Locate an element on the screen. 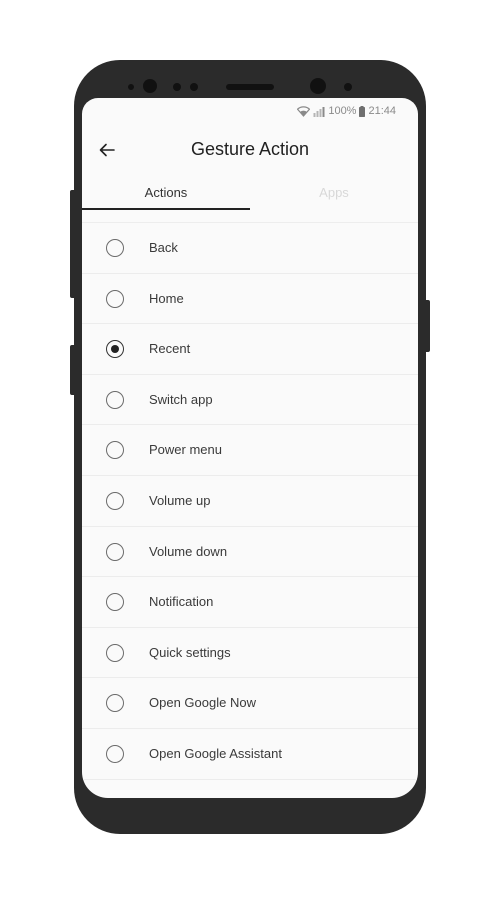  action-label: Open Google Now is located at coordinates (202, 703).